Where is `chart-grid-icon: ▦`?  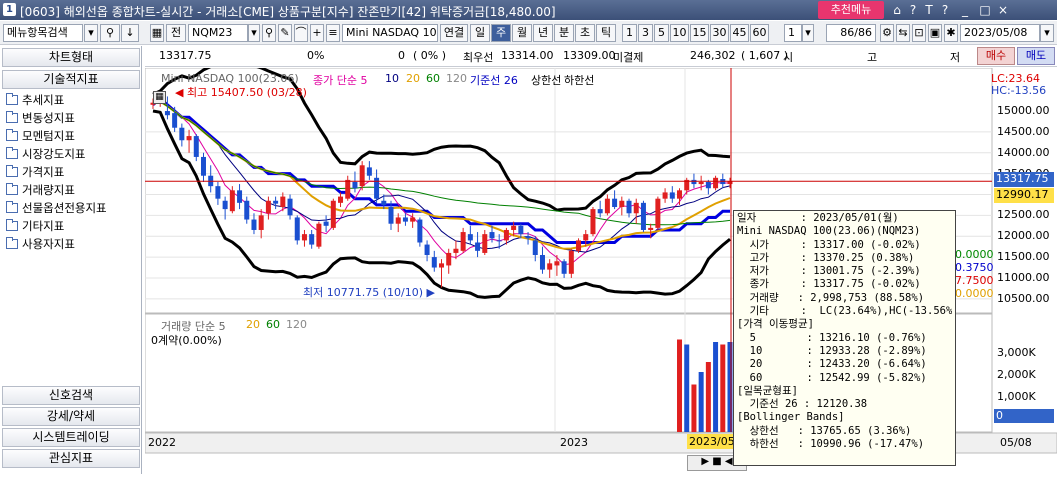 chart-grid-icon: ▦ is located at coordinates (159, 97).